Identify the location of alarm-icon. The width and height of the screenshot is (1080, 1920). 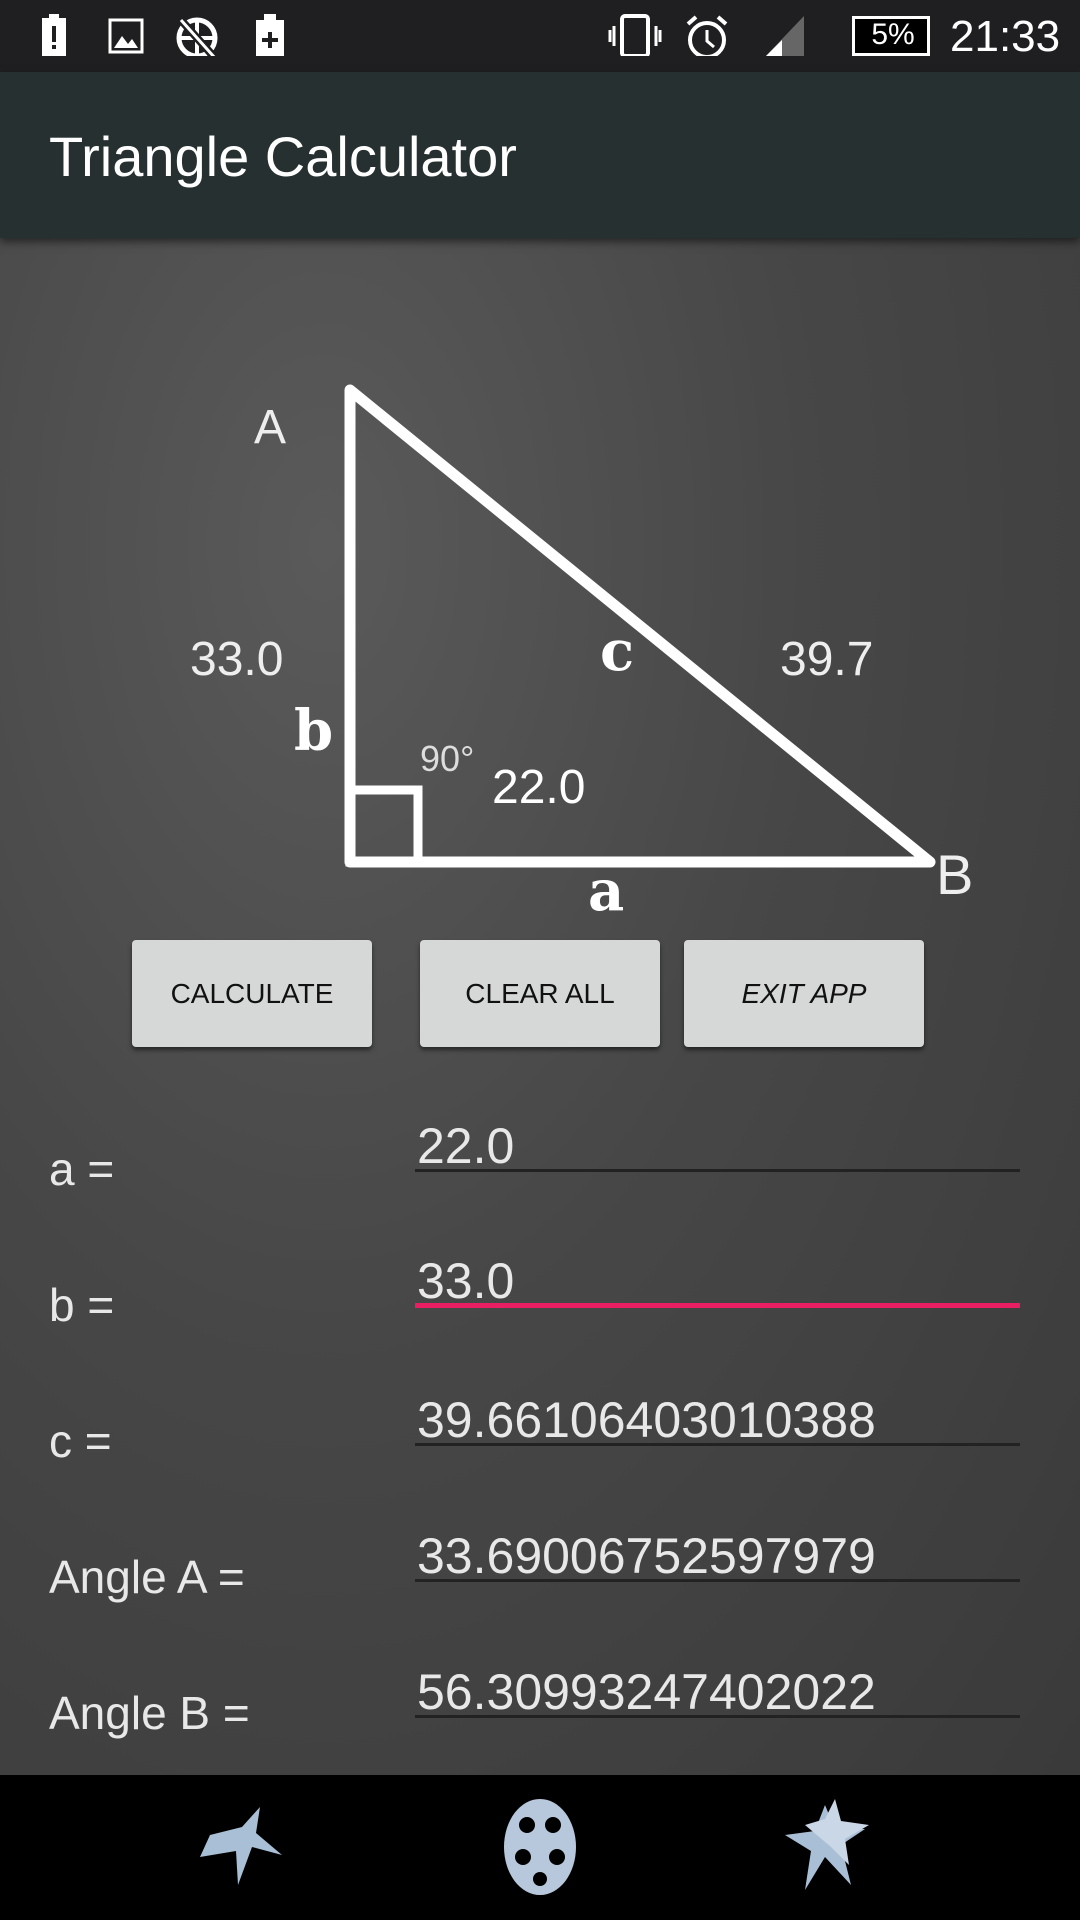
(707, 35).